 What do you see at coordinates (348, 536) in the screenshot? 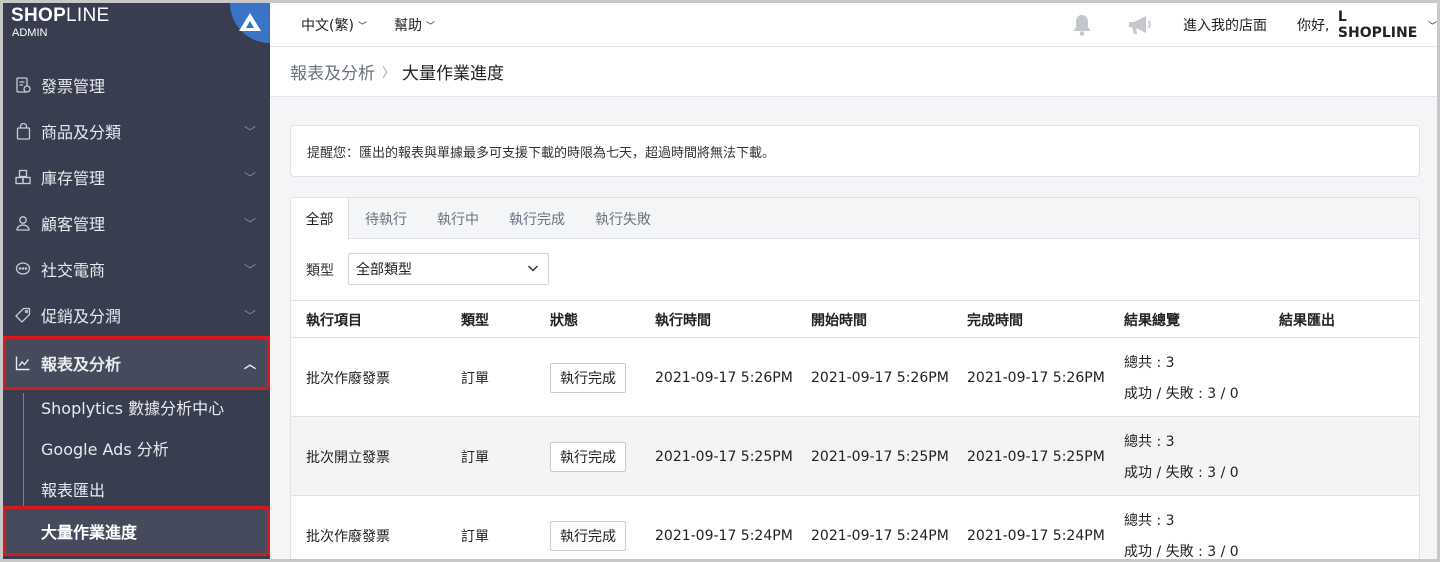
I see `cell-item: 批次作廢發票` at bounding box center [348, 536].